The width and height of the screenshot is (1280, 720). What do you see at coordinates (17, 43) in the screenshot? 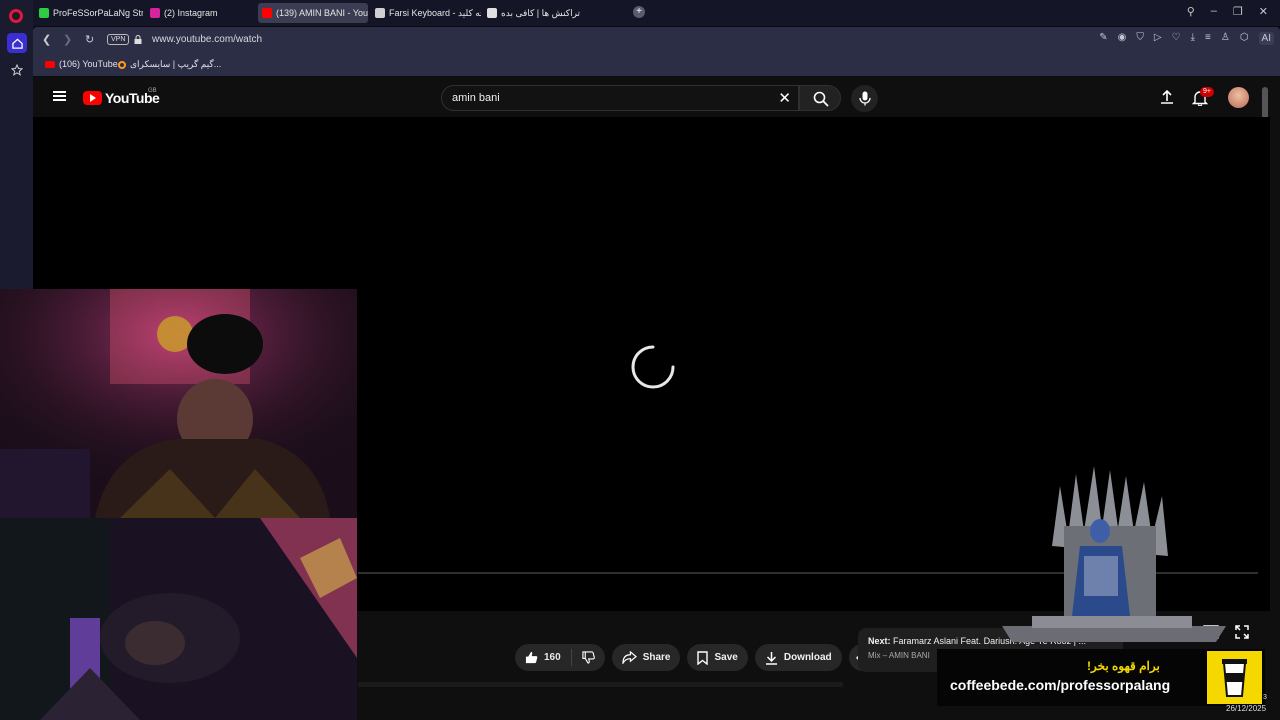
I see `home-icon` at bounding box center [17, 43].